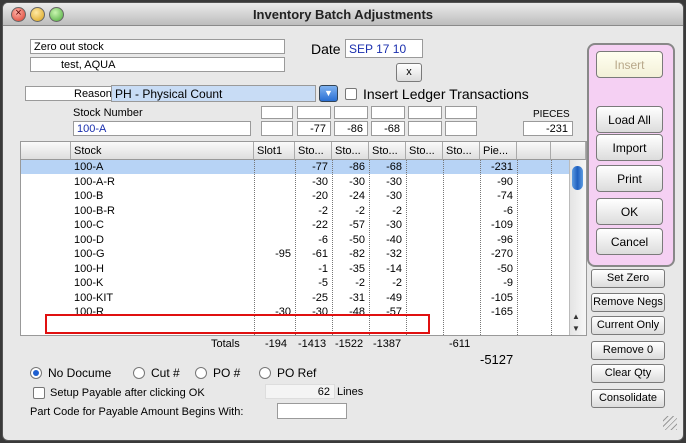 This screenshot has width=686, height=443. I want to click on qty-cell: -61, so click(320, 254).